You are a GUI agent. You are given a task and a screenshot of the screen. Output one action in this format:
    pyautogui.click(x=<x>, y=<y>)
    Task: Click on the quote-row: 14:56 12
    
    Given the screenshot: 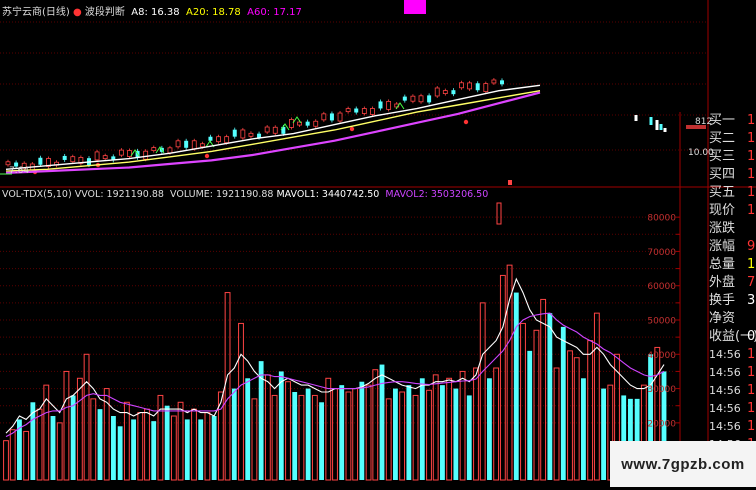 What is the action you would take?
    pyautogui.click(x=732, y=427)
    